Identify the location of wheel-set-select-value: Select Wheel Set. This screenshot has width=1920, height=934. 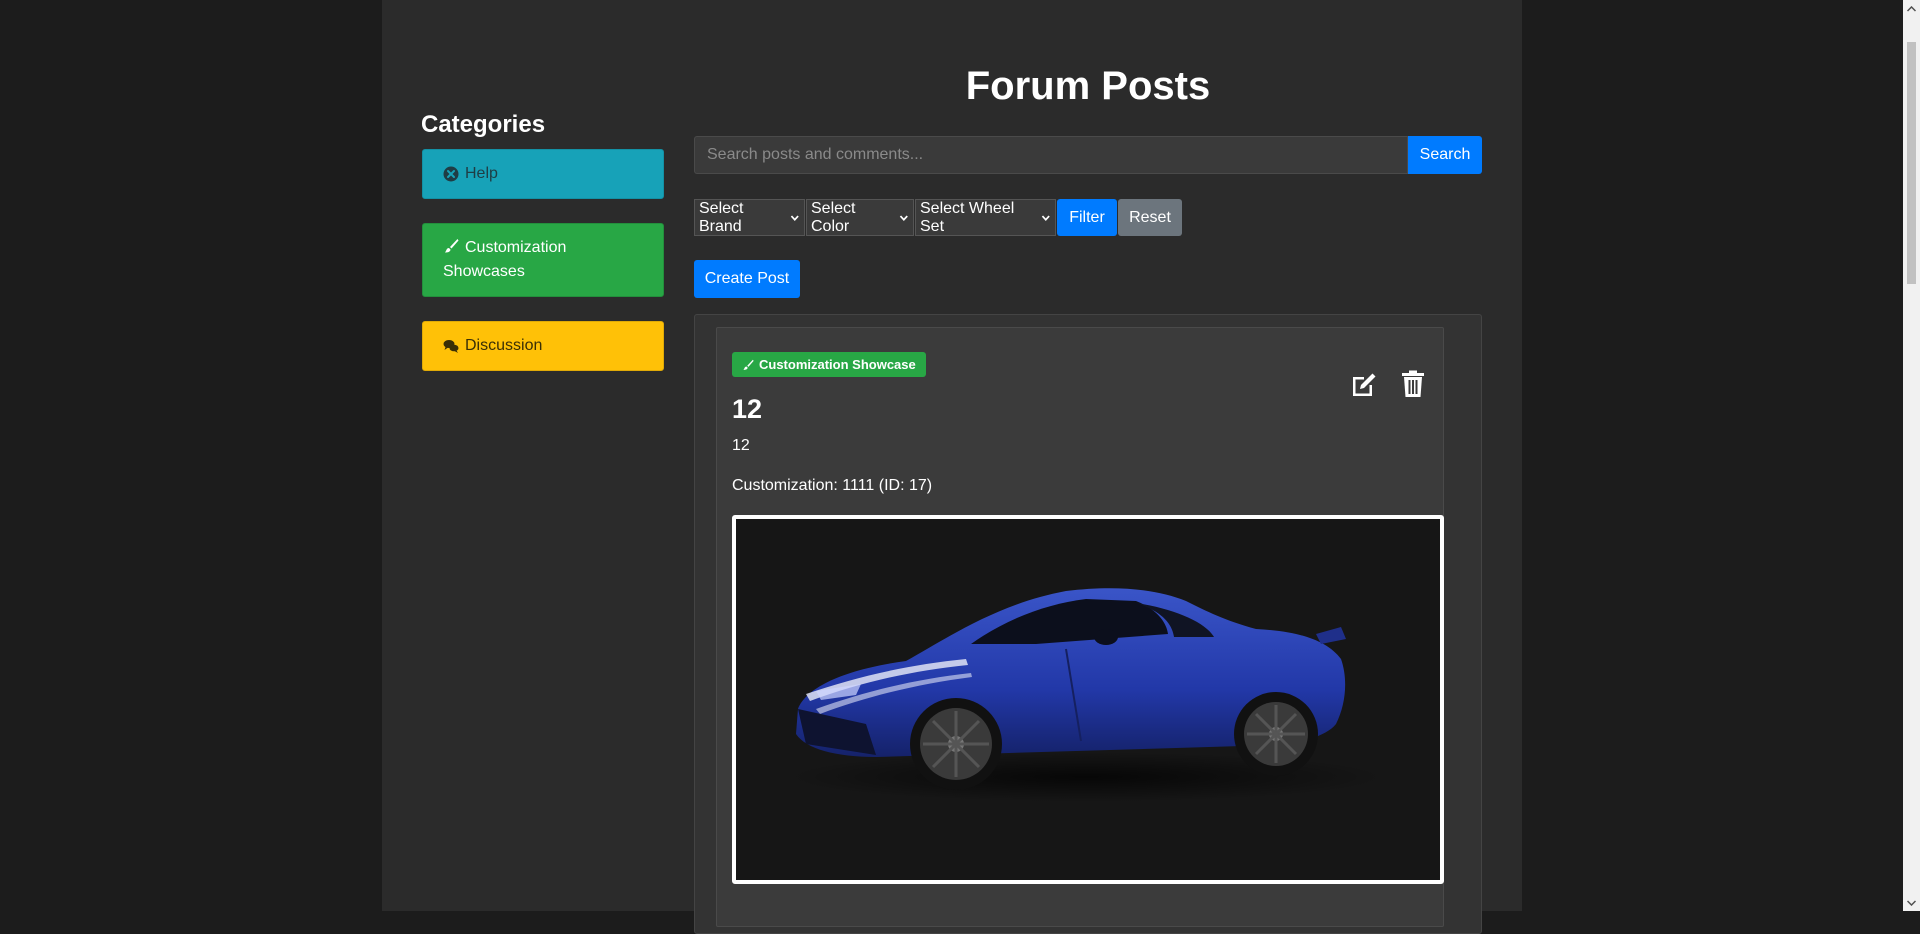
(967, 217).